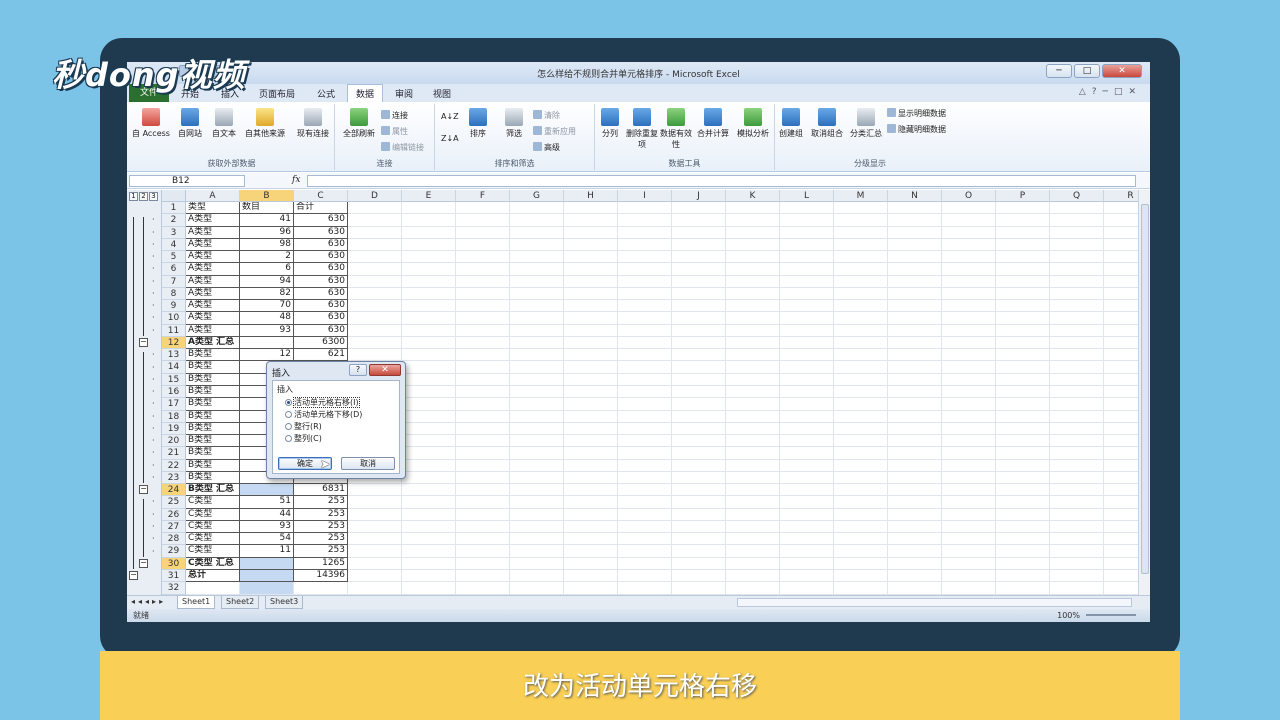 The height and width of the screenshot is (720, 1280). What do you see at coordinates (267, 318) in the screenshot?
I see `cell-b10: 48` at bounding box center [267, 318].